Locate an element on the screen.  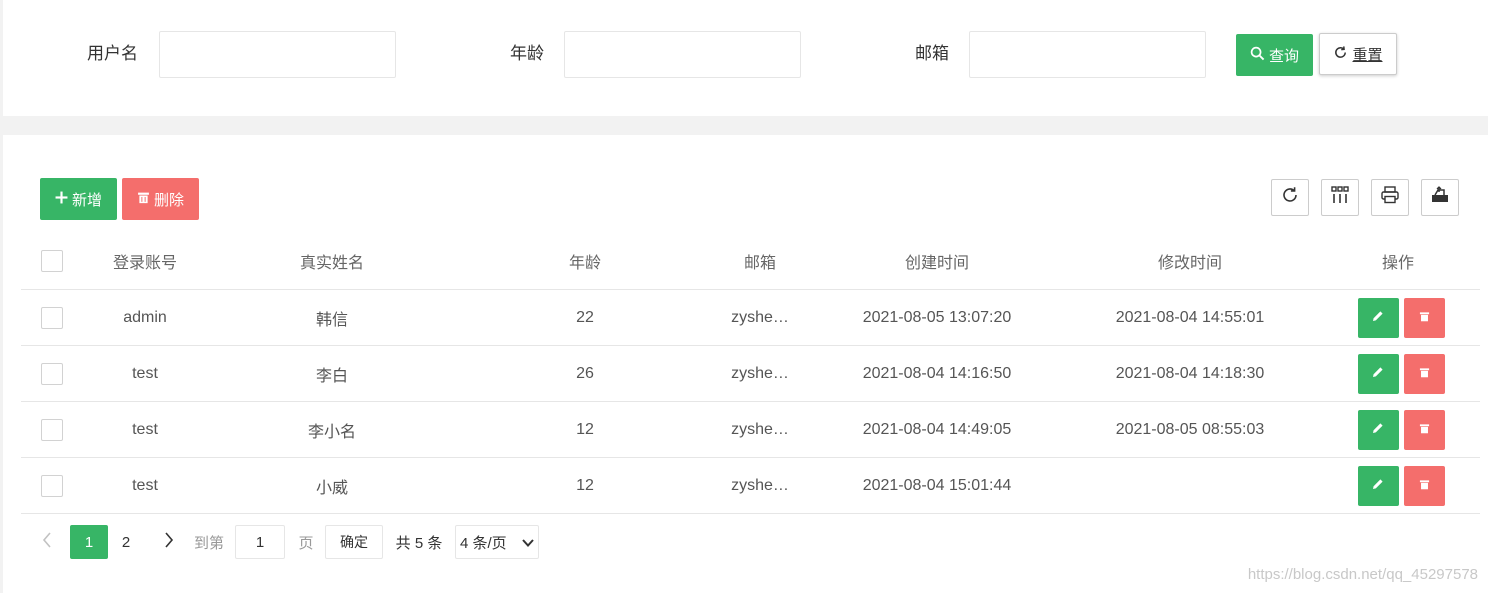
goto-page-input is located at coordinates (260, 542).